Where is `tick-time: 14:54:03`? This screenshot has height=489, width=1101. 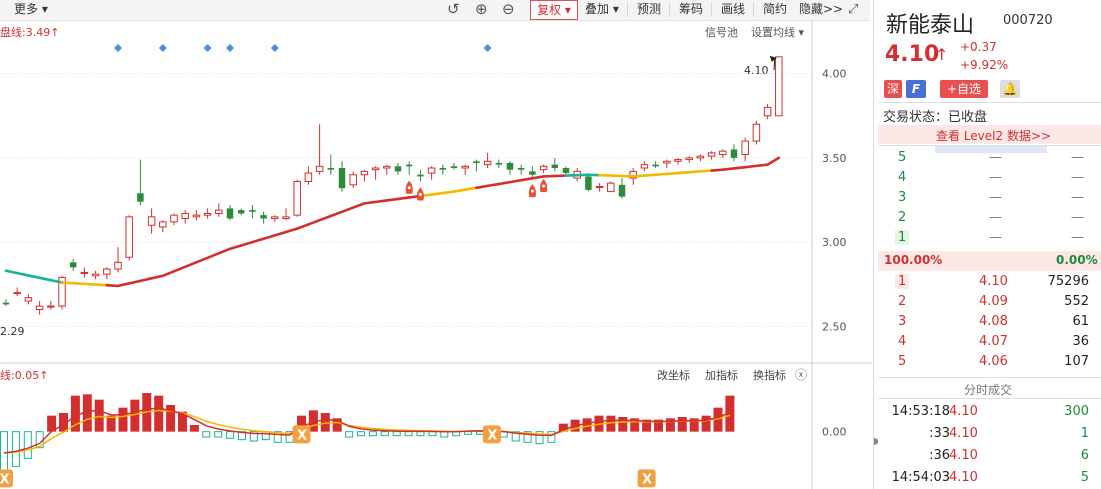 tick-time: 14:54:03 is located at coordinates (920, 477).